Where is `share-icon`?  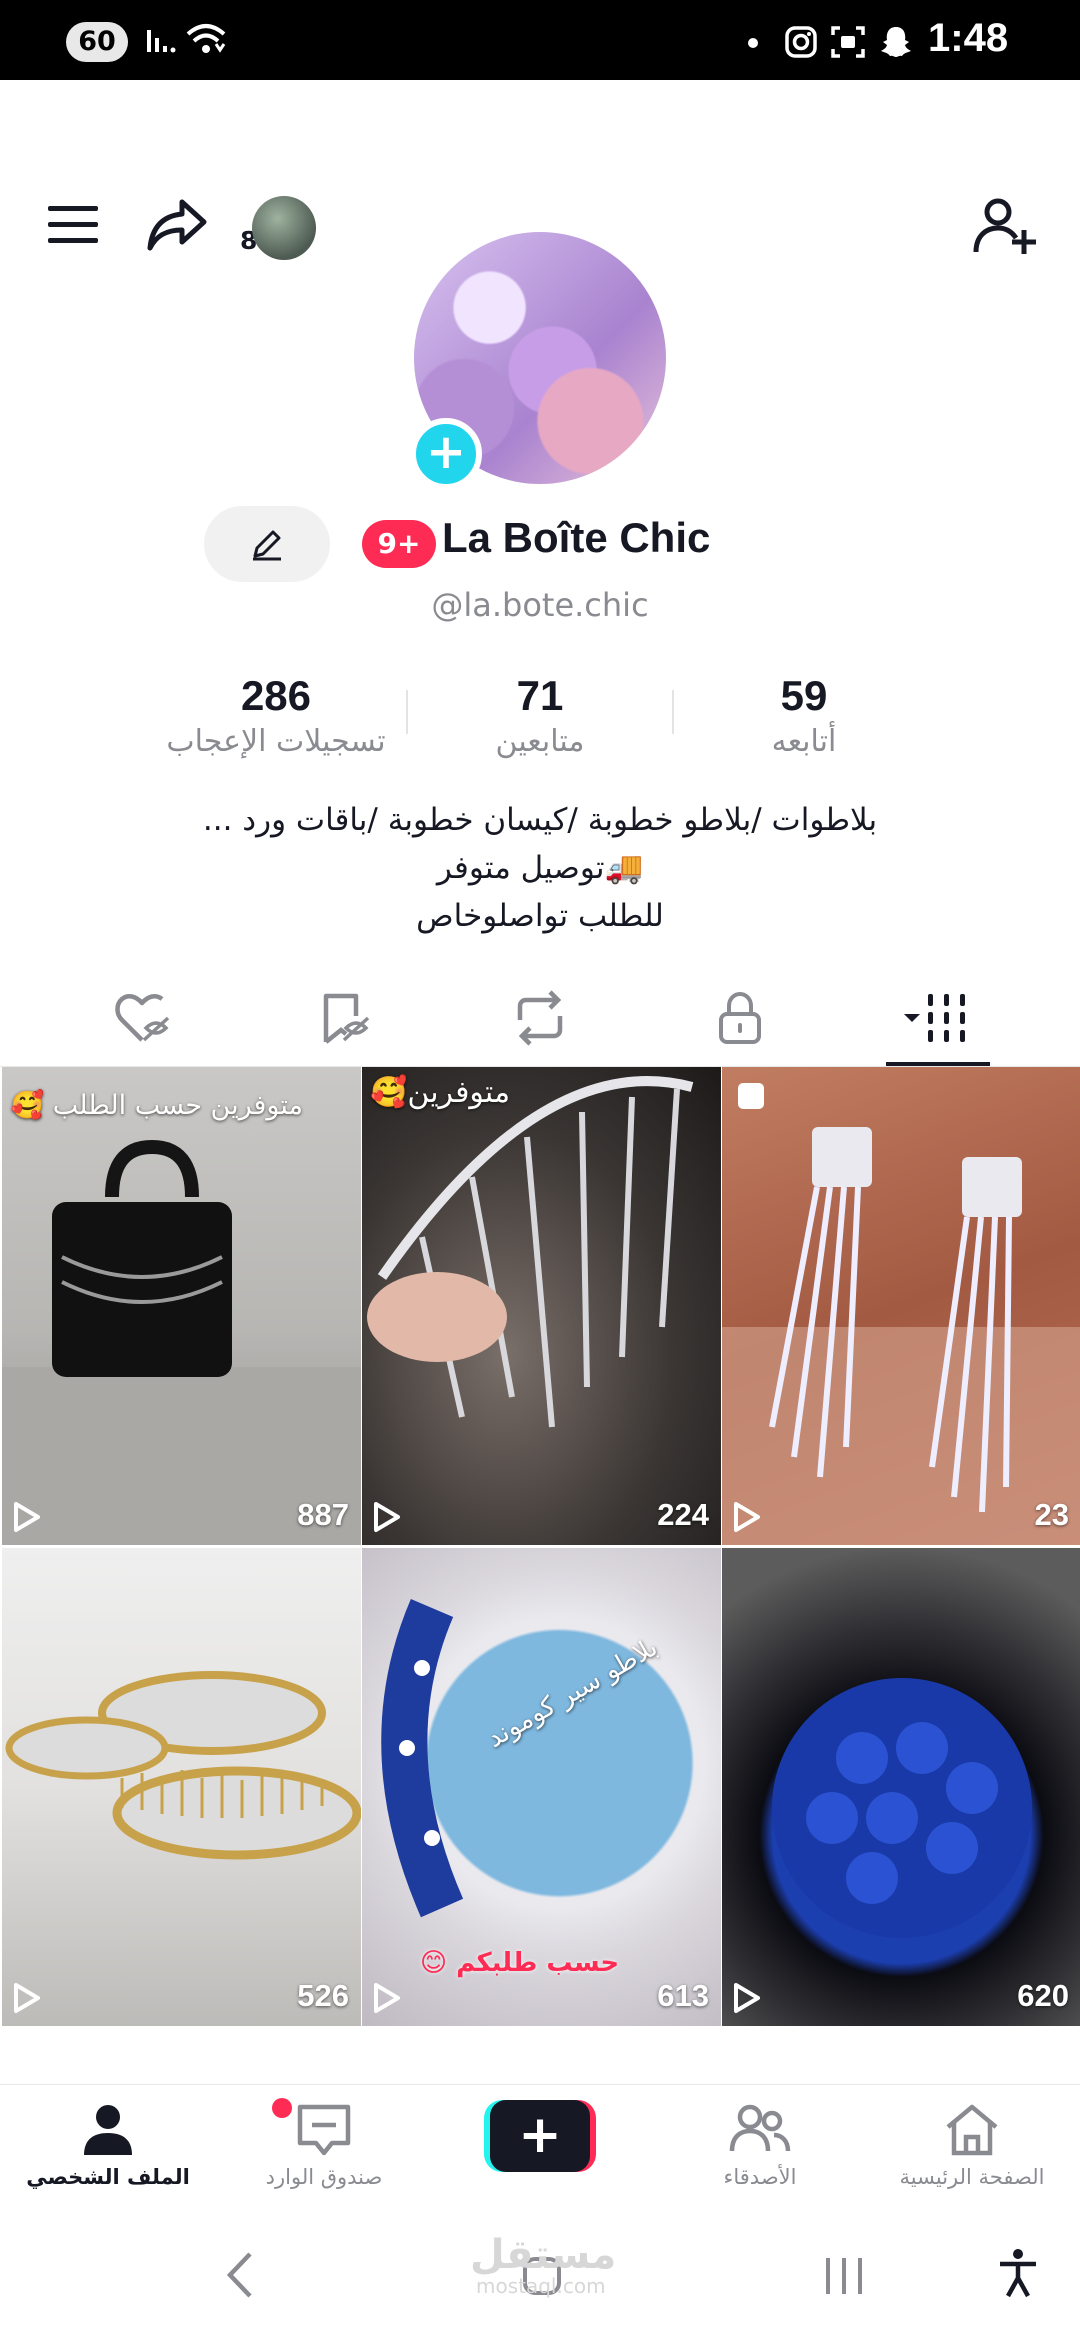 share-icon is located at coordinates (178, 224).